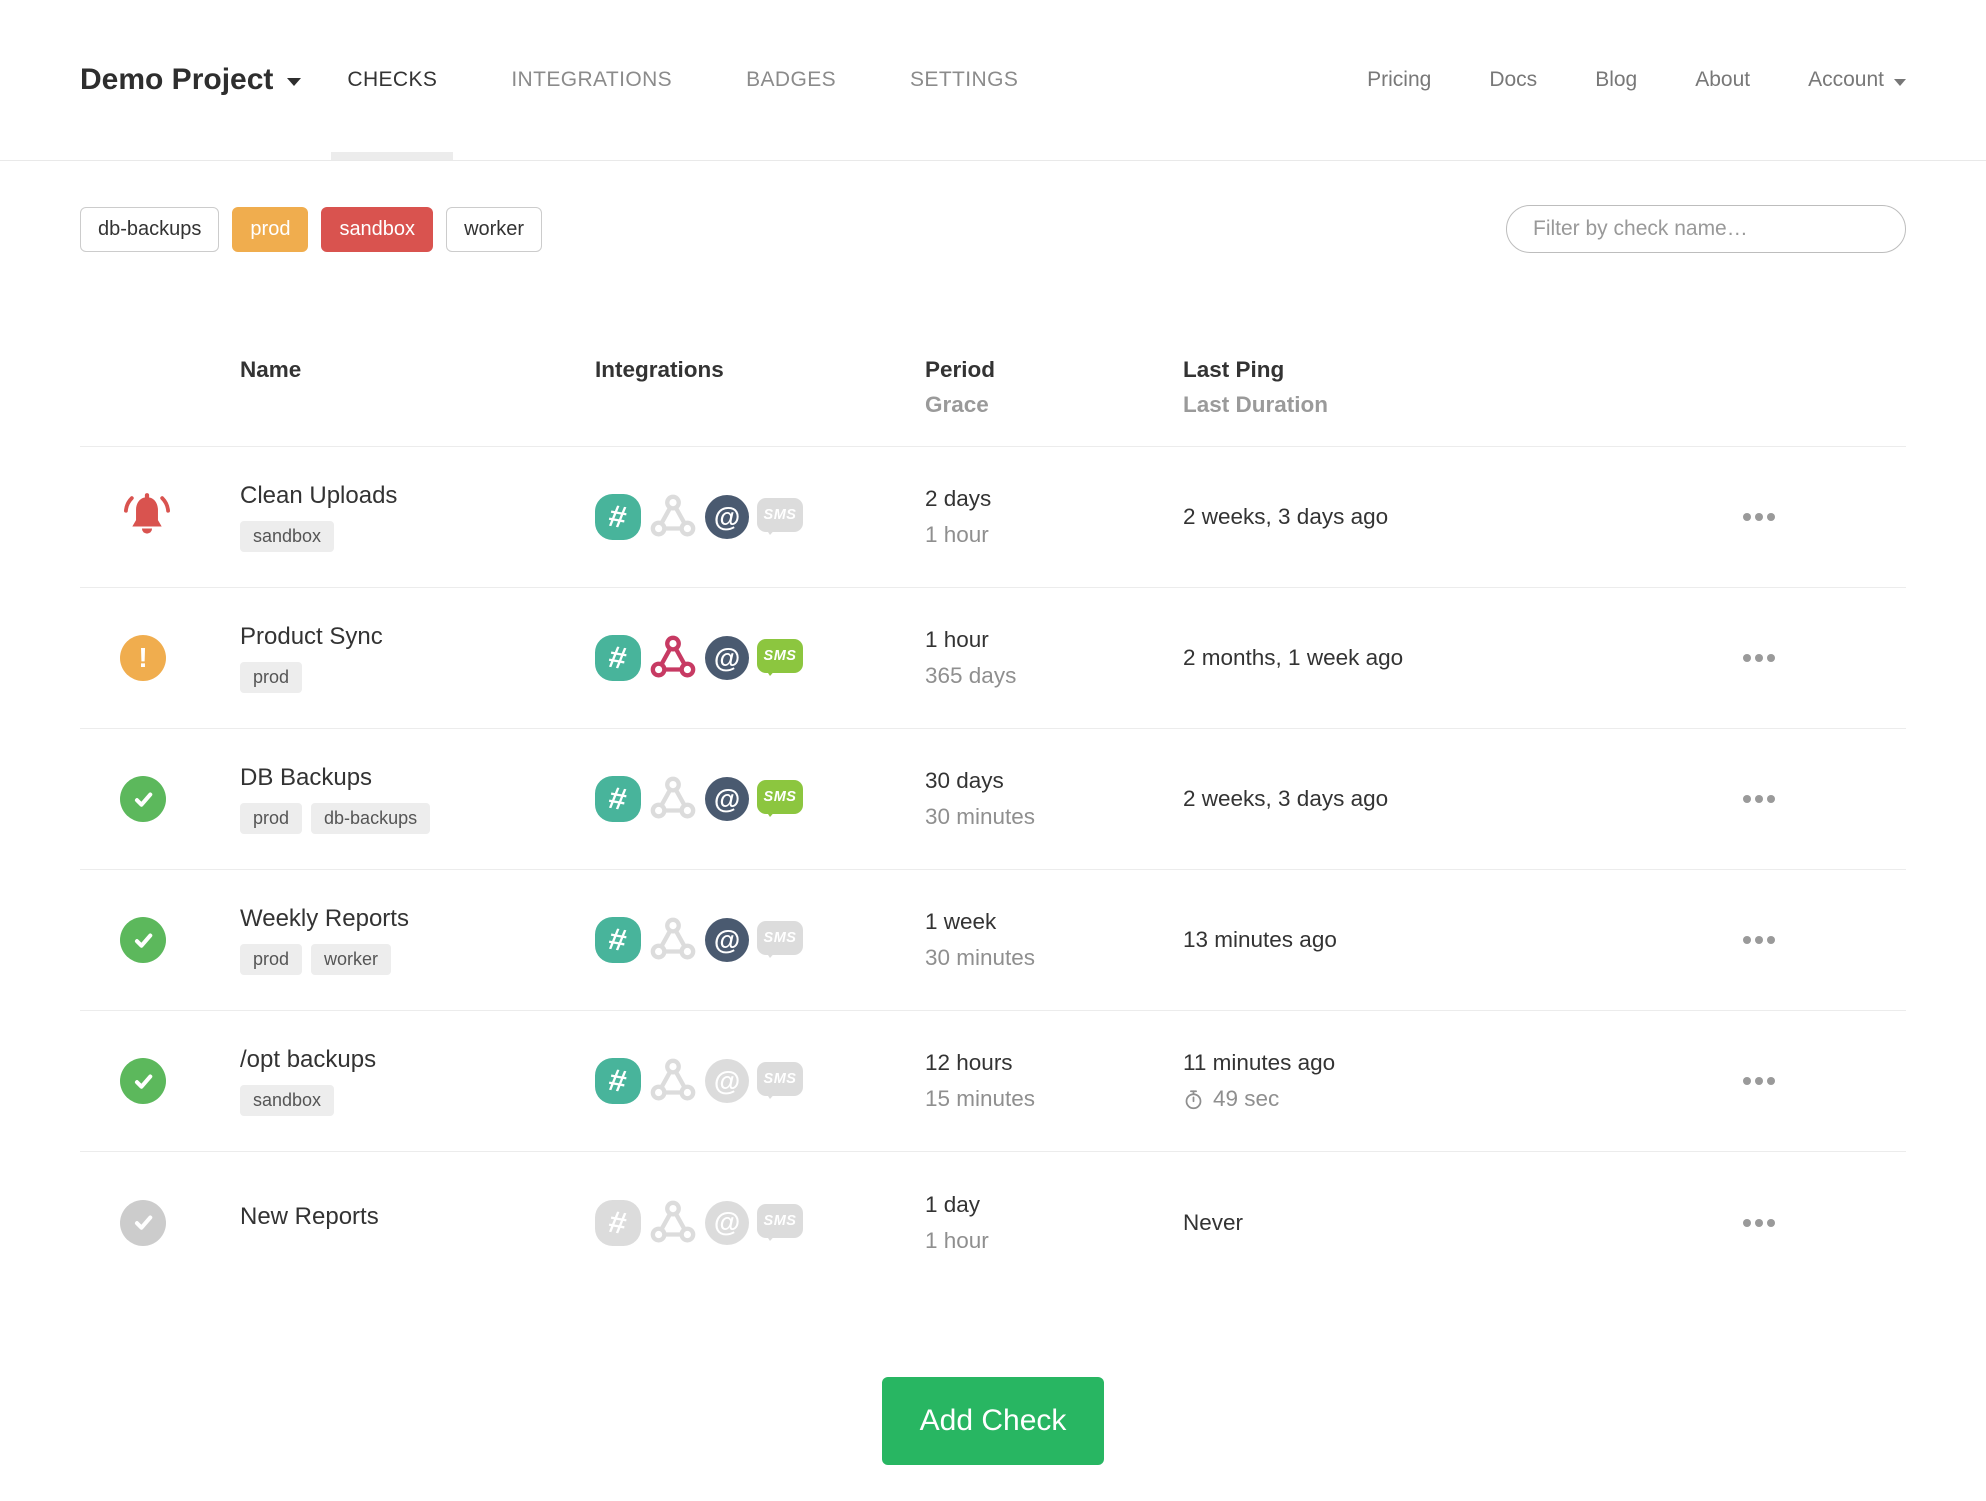 This screenshot has height=1501, width=1986. What do you see at coordinates (993, 229) in the screenshot?
I see `filter-bar: db-backups prod sandbox worker` at bounding box center [993, 229].